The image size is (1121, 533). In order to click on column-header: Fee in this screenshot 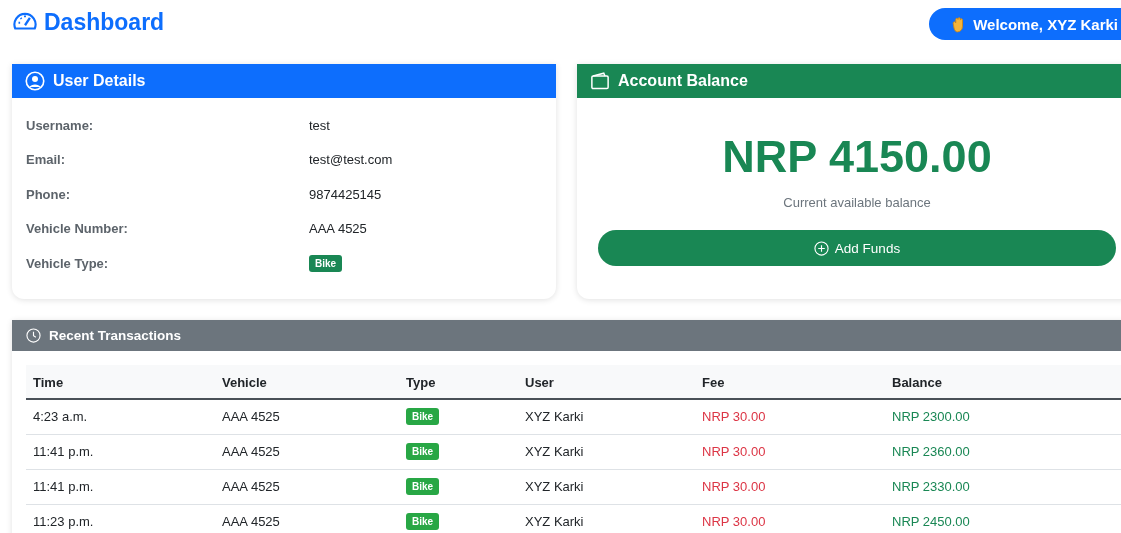, I will do `click(790, 381)`.